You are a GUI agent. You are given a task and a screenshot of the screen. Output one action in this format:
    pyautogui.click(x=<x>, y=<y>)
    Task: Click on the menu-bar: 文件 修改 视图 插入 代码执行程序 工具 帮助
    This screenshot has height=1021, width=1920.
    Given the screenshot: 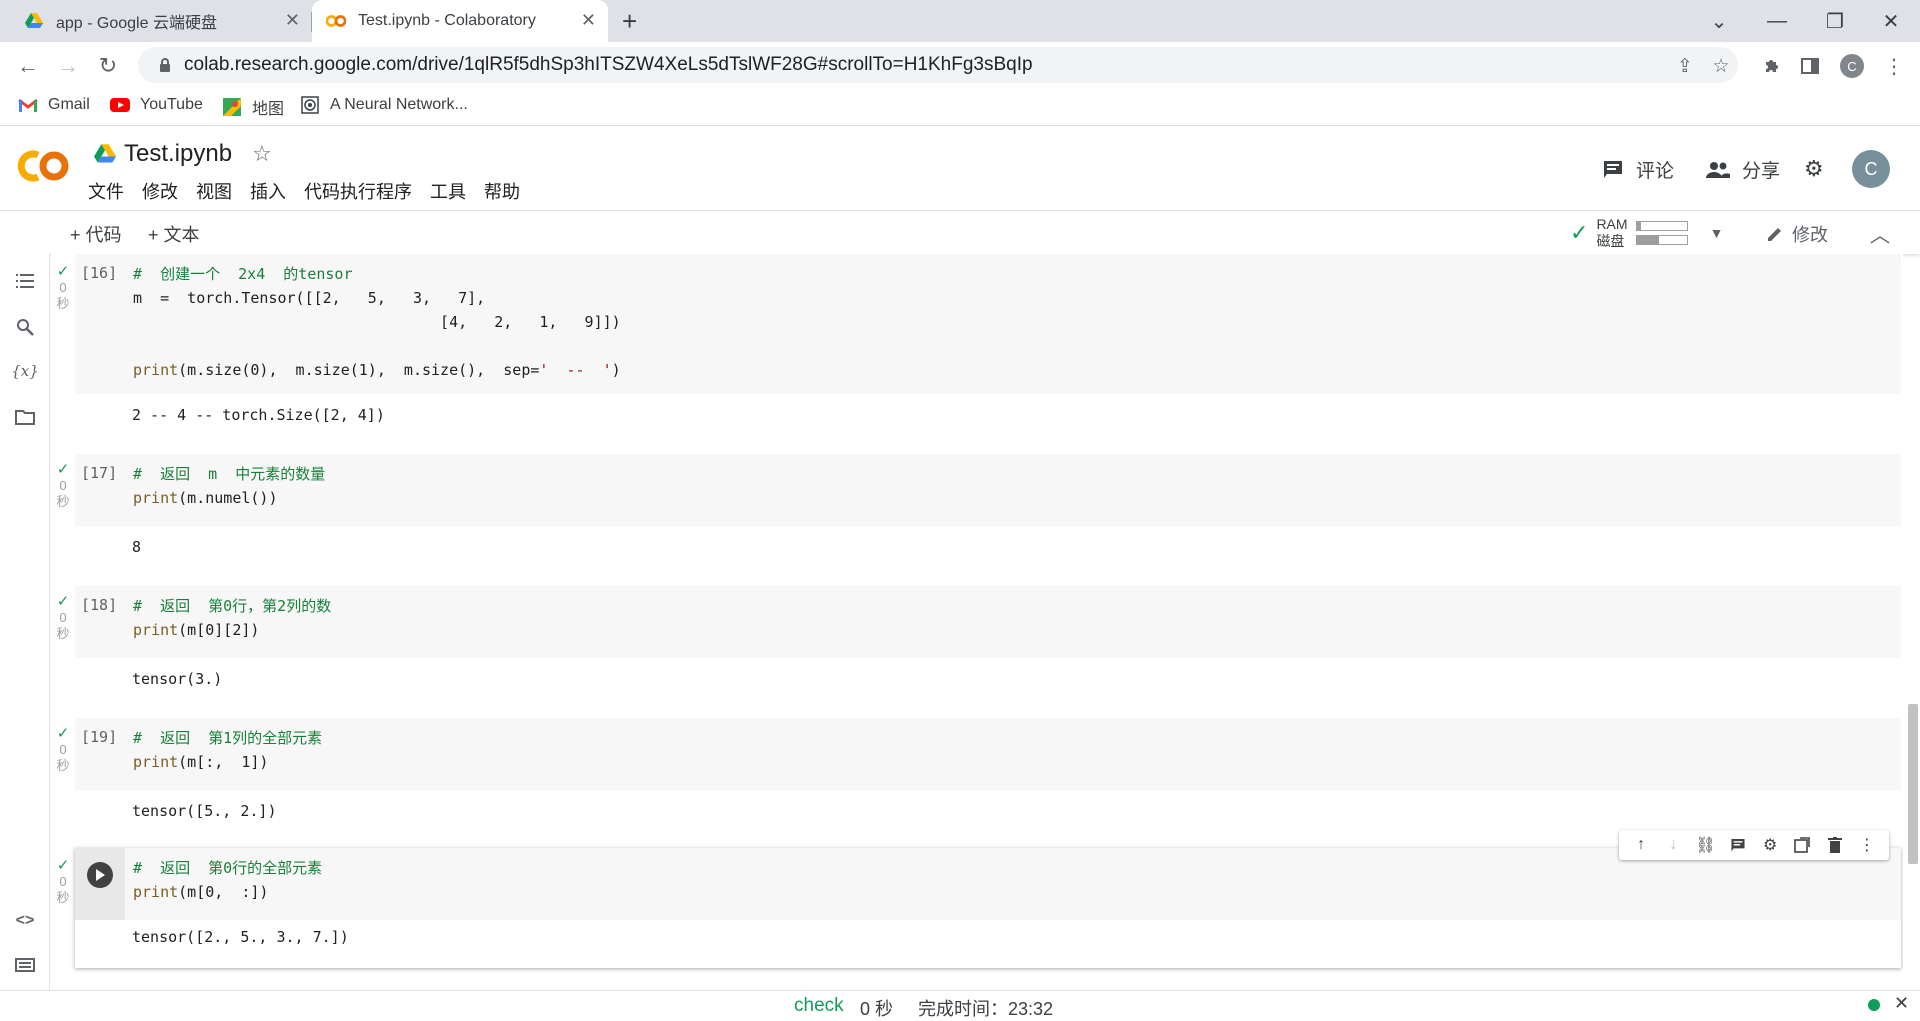 What is the action you would take?
    pyautogui.click(x=313, y=191)
    